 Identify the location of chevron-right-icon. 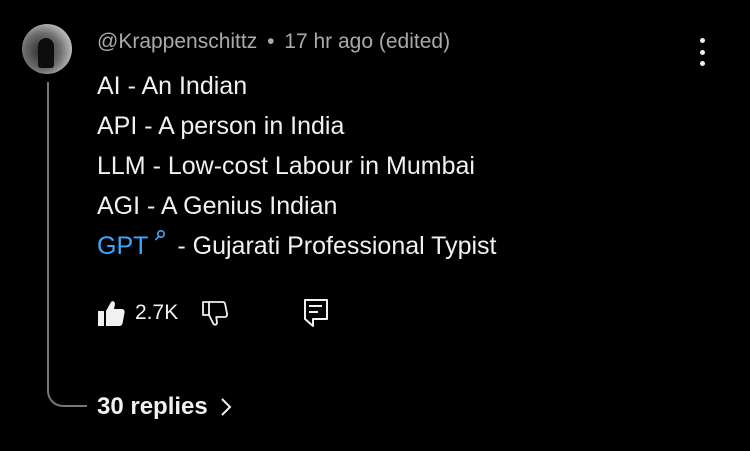
(226, 407).